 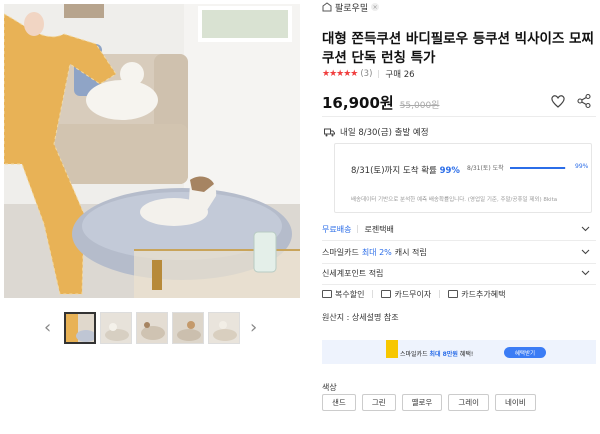 I want to click on smile-card-suffix: 캐시 적립, so click(x=410, y=252).